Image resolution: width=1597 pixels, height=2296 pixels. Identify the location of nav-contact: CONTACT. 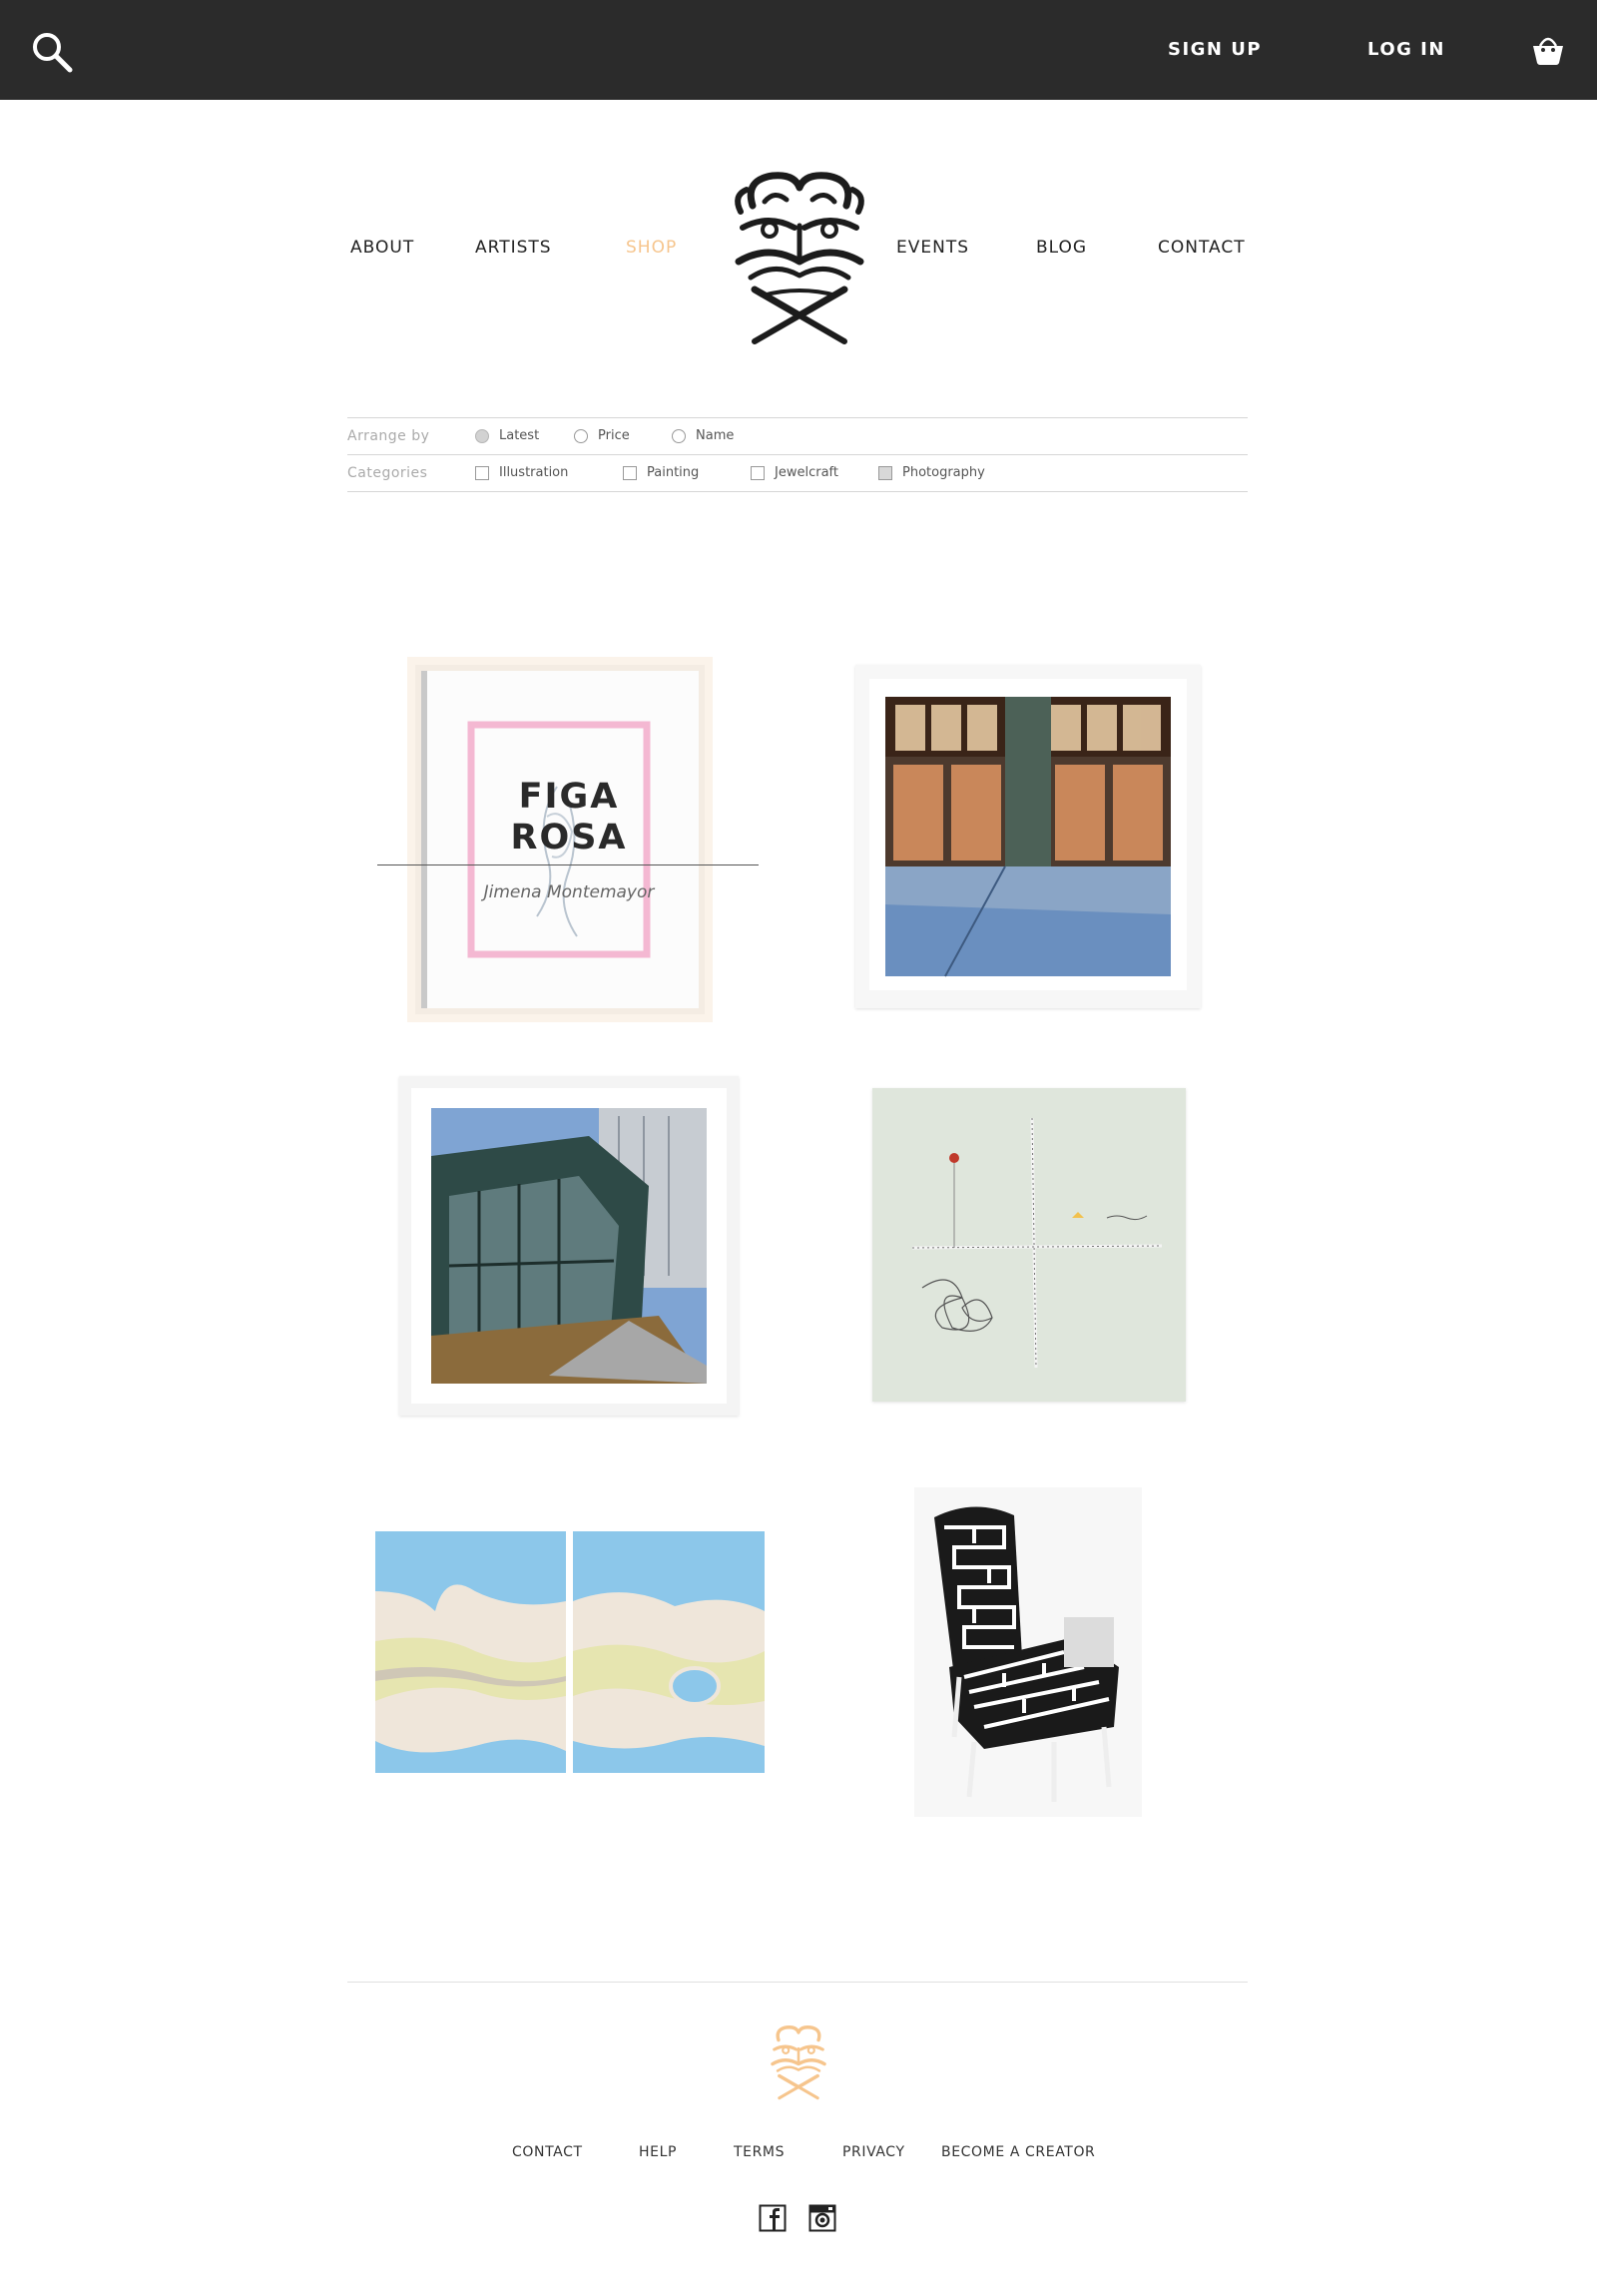
(1202, 248).